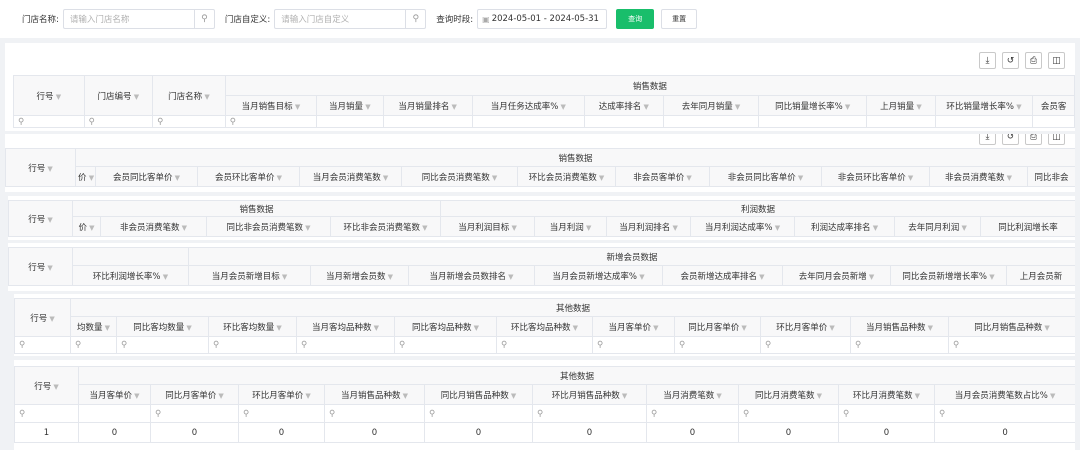 The width and height of the screenshot is (1080, 450). What do you see at coordinates (711, 105) in the screenshot?
I see `column-header: 去年同月销量` at bounding box center [711, 105].